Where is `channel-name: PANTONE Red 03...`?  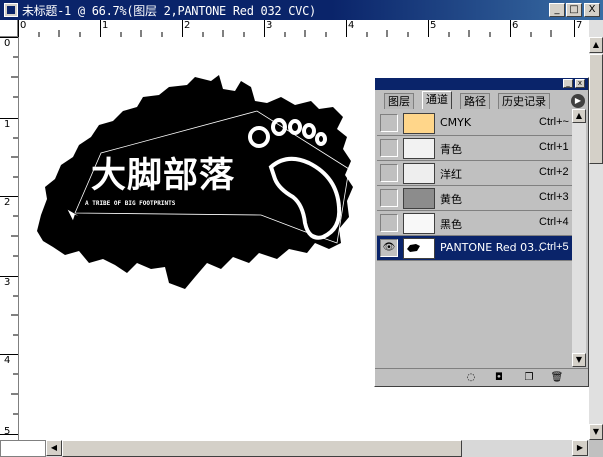 channel-name: PANTONE Red 03... is located at coordinates (492, 247).